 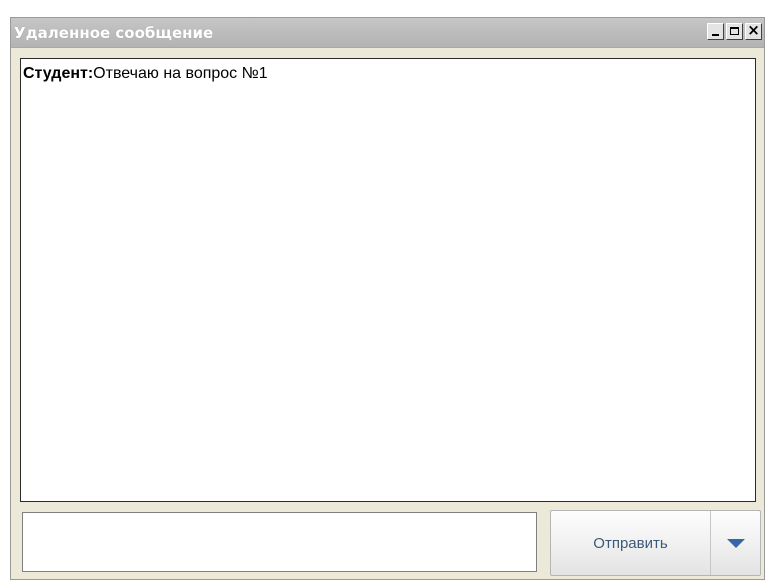 I want to click on send-options-dropdown, so click(x=735, y=543).